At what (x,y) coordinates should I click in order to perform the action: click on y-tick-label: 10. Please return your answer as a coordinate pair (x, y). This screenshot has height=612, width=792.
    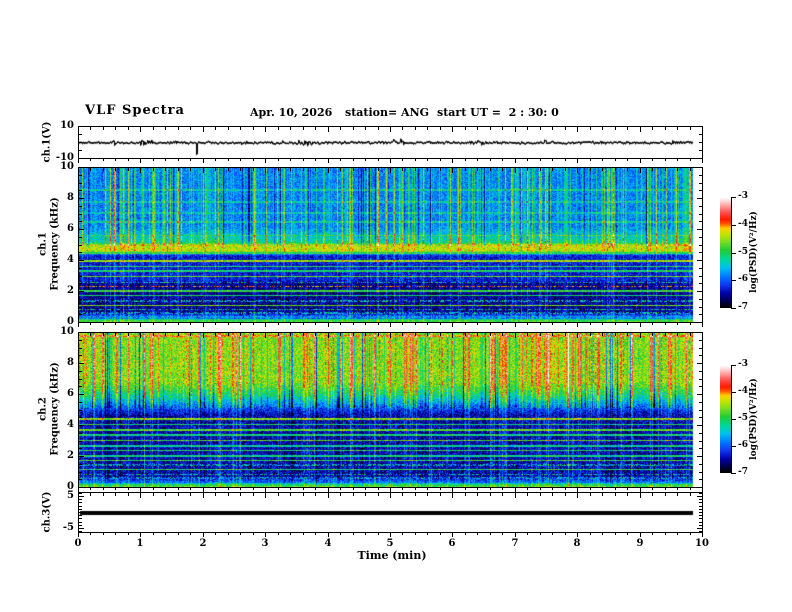
    Looking at the image, I should click on (67, 331).